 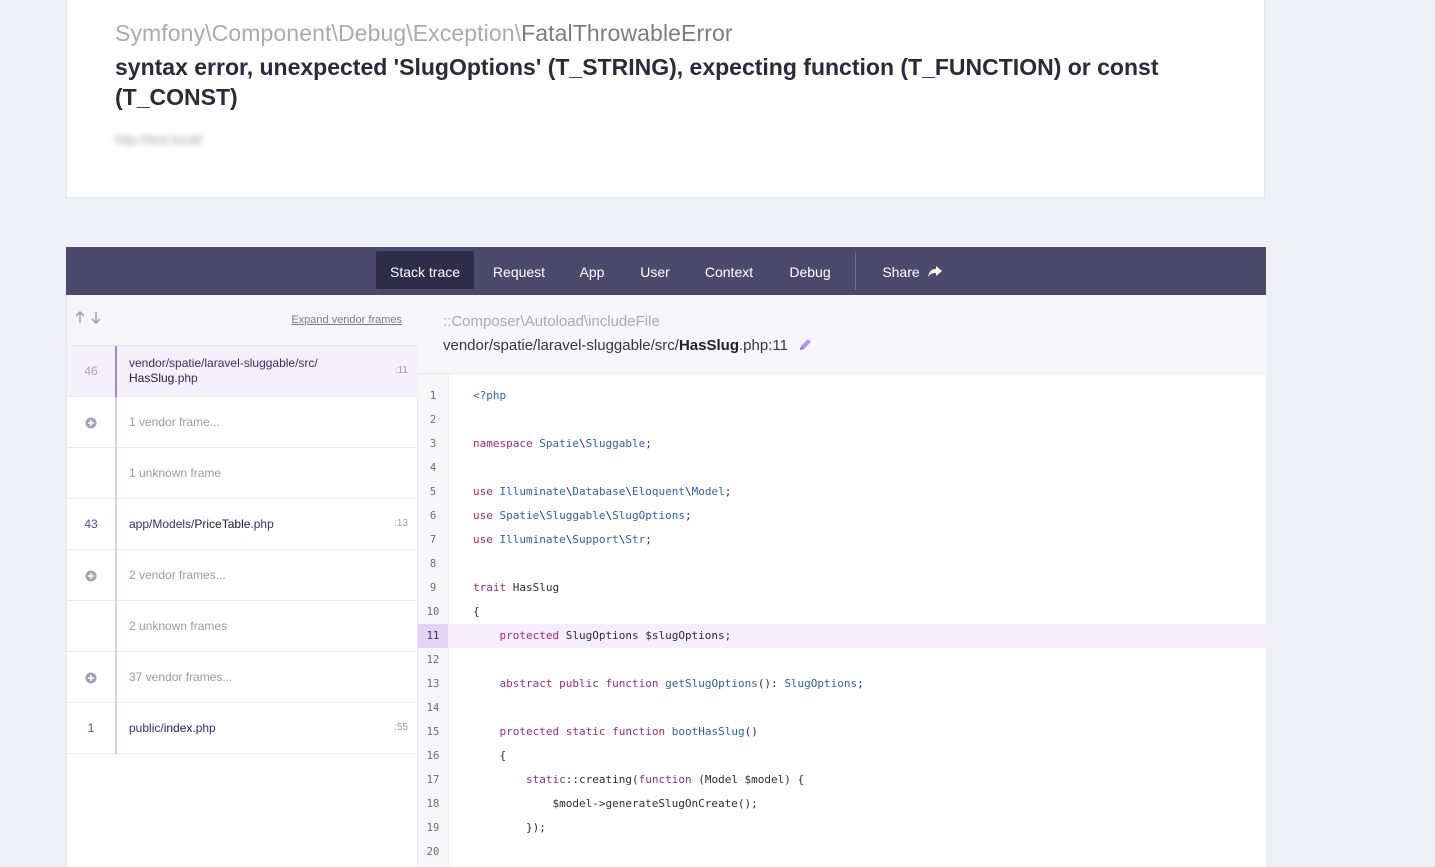 I want to click on line-number: 12, so click(x=433, y=660).